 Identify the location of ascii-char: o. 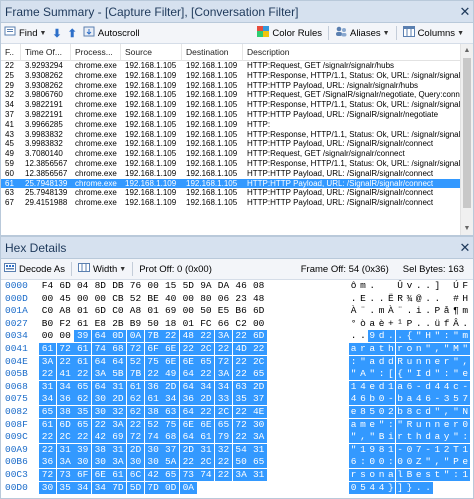
(372, 475).